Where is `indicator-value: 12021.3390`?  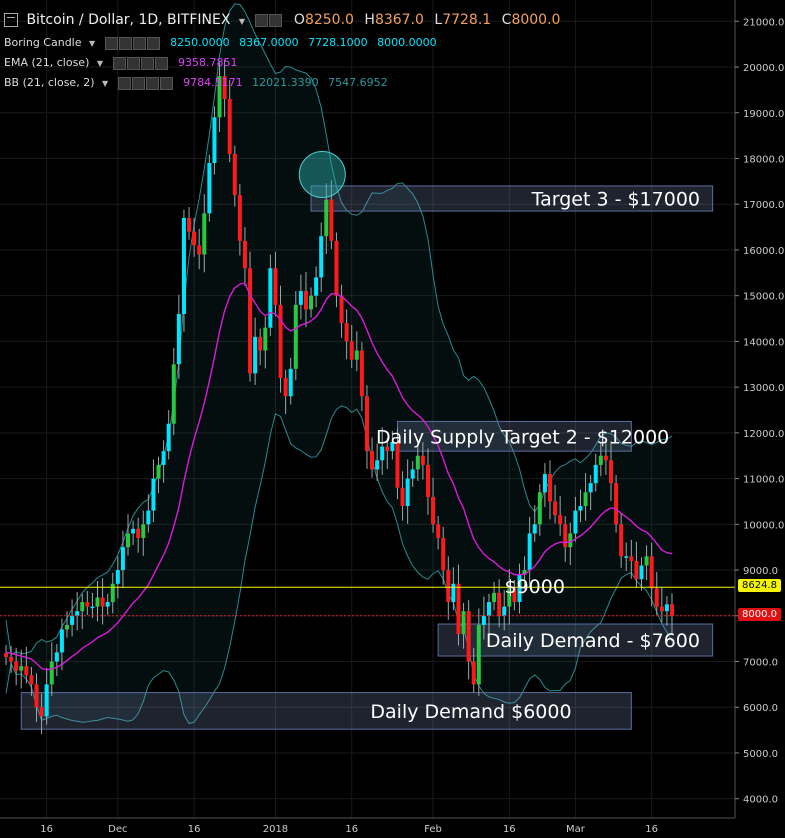
indicator-value: 12021.3390 is located at coordinates (285, 82).